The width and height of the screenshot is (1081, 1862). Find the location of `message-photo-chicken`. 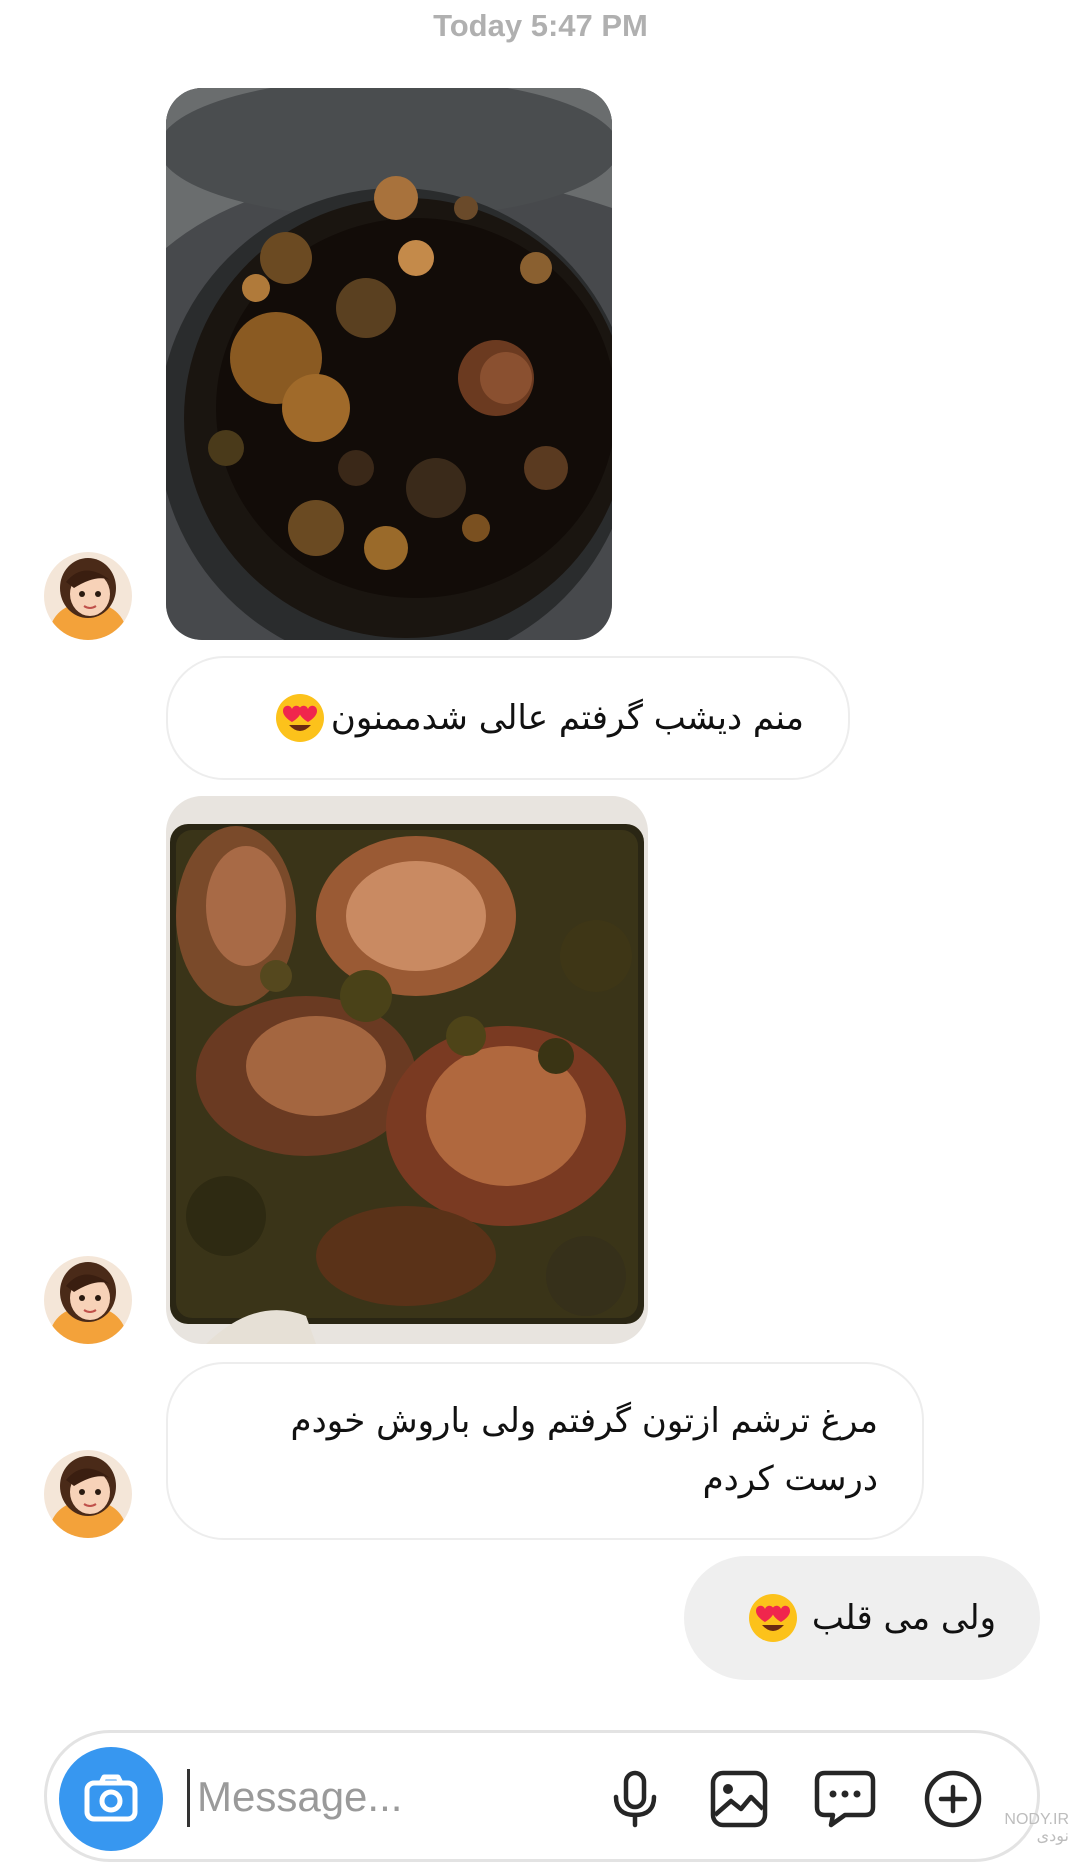

message-photo-chicken is located at coordinates (407, 1070).